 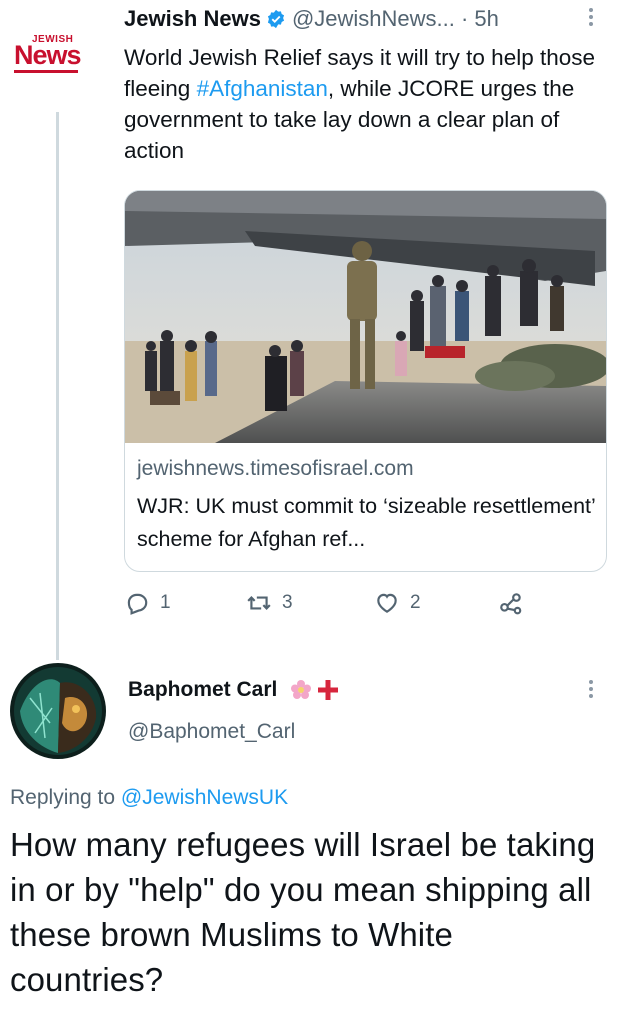 What do you see at coordinates (591, 19) in the screenshot?
I see `more-icon` at bounding box center [591, 19].